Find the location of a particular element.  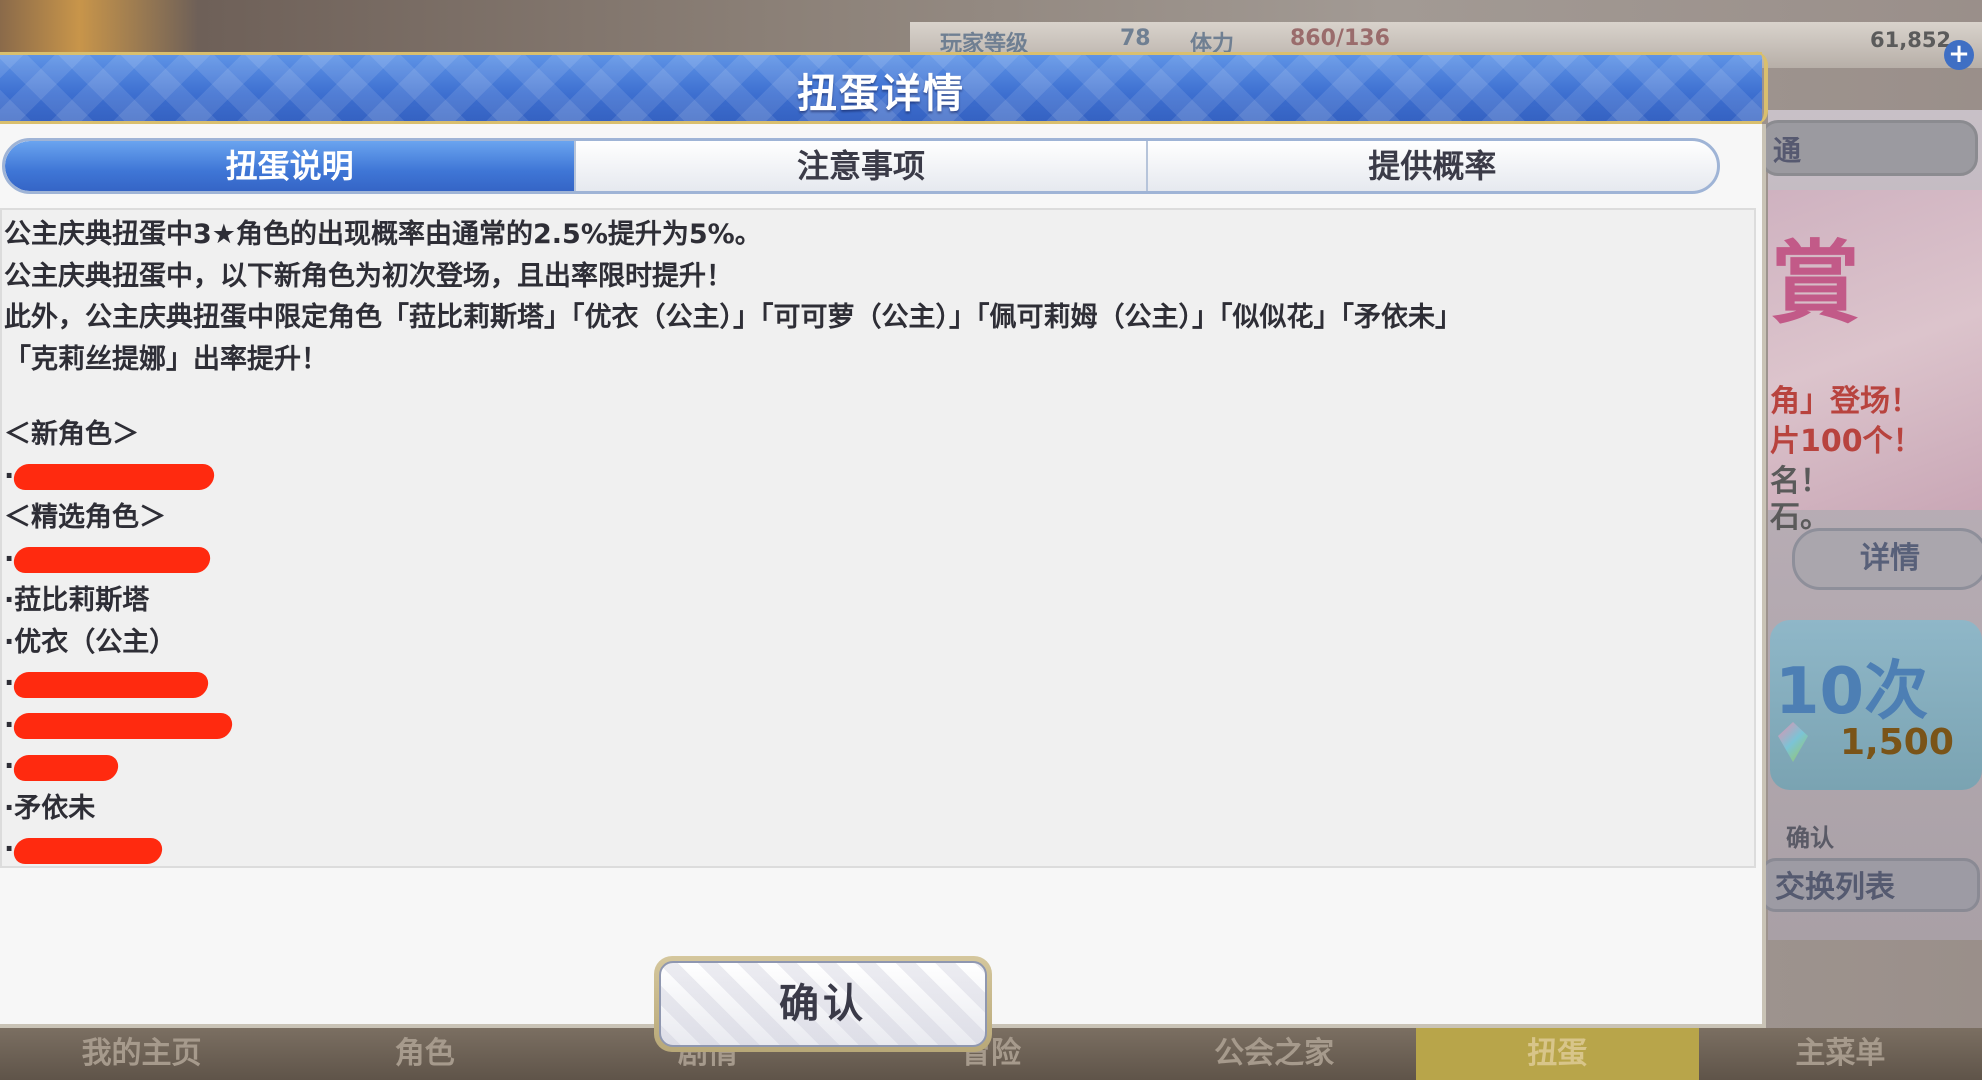

stamina-value: 860/136 is located at coordinates (1340, 38).